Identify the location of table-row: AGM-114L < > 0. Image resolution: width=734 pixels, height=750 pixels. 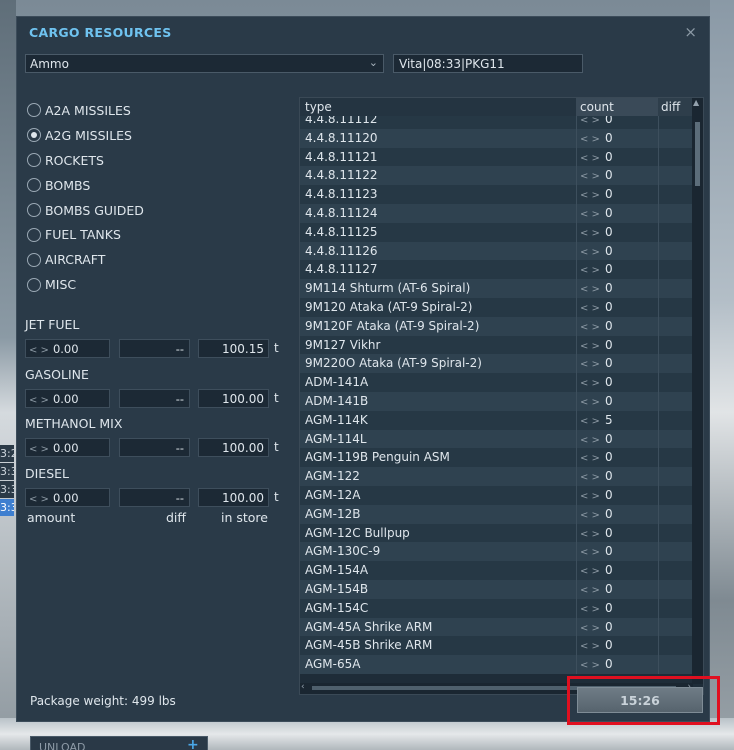
(496, 439).